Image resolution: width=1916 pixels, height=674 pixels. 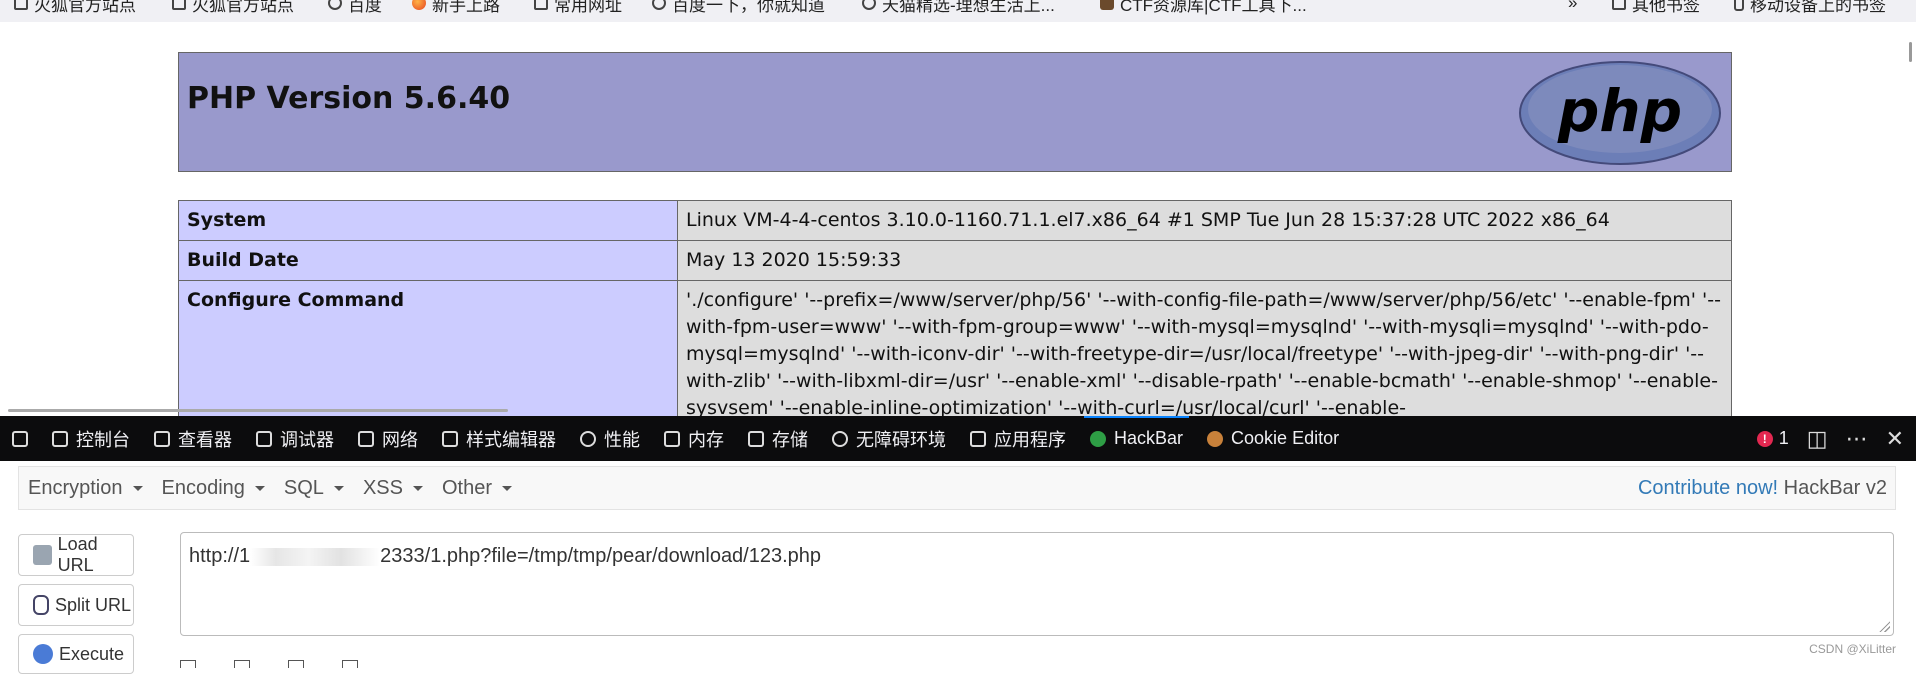 I want to click on menu-sql: SQL, so click(x=314, y=488).